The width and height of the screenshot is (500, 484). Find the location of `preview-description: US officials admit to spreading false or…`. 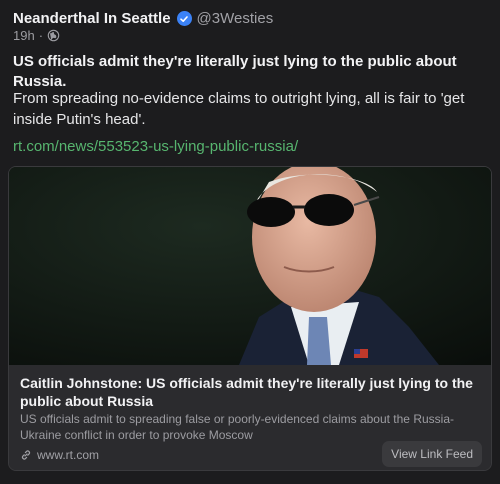

preview-description: US officials admit to spreading false or… is located at coordinates (237, 427).